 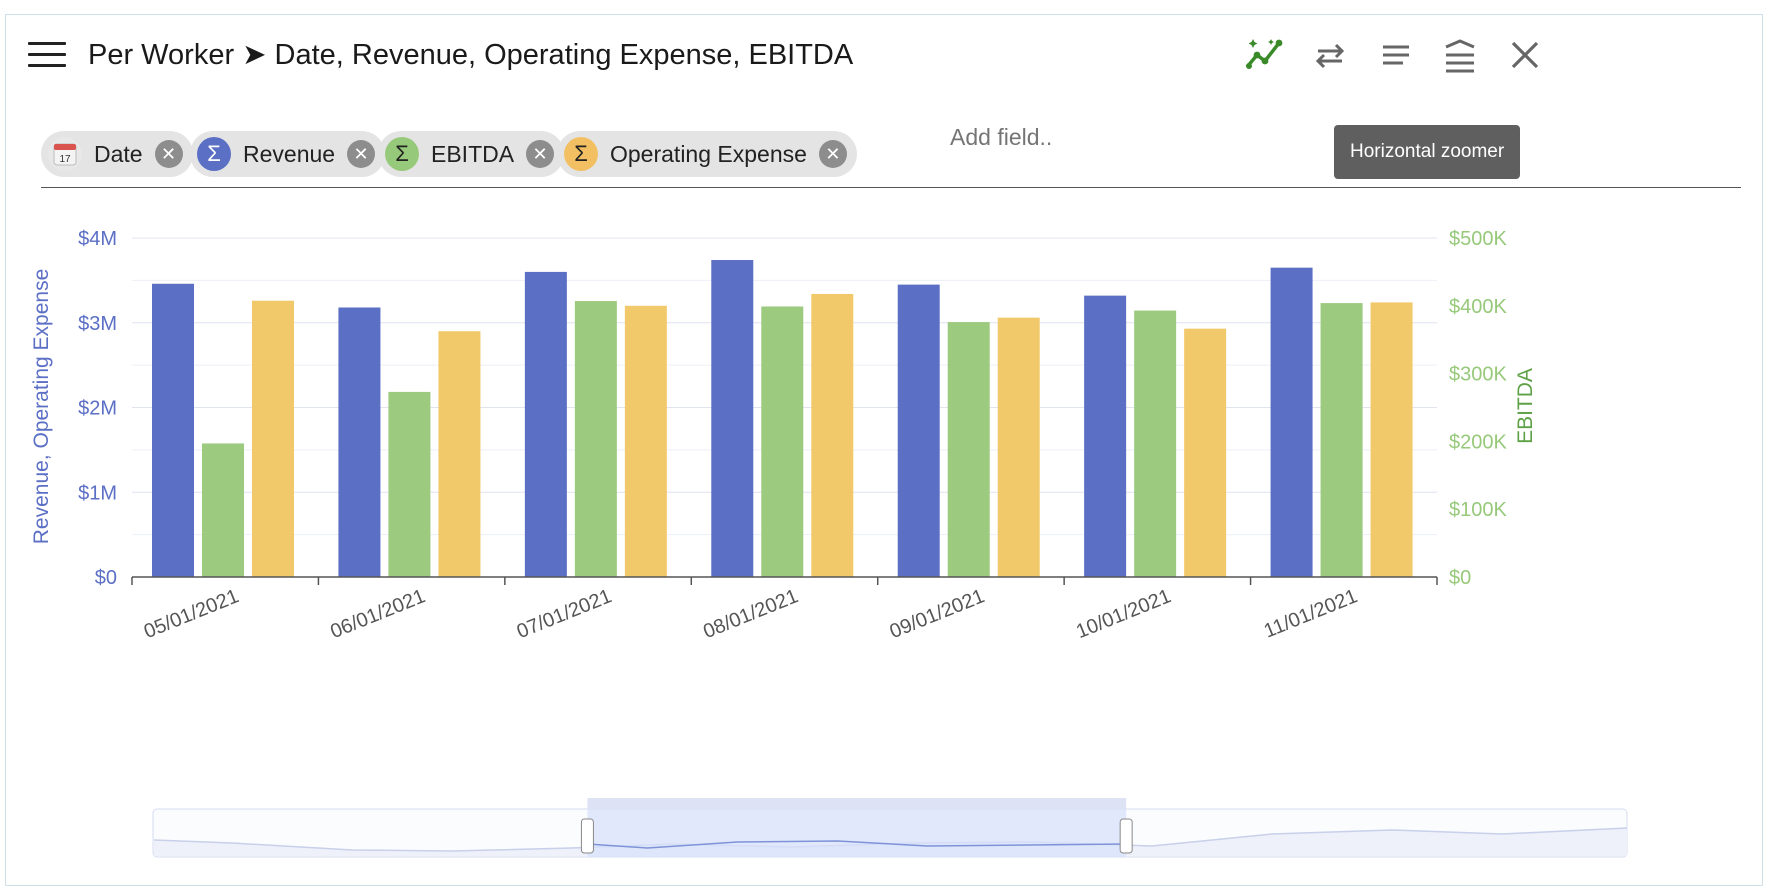 I want to click on zoomer-selection, so click(x=856, y=827).